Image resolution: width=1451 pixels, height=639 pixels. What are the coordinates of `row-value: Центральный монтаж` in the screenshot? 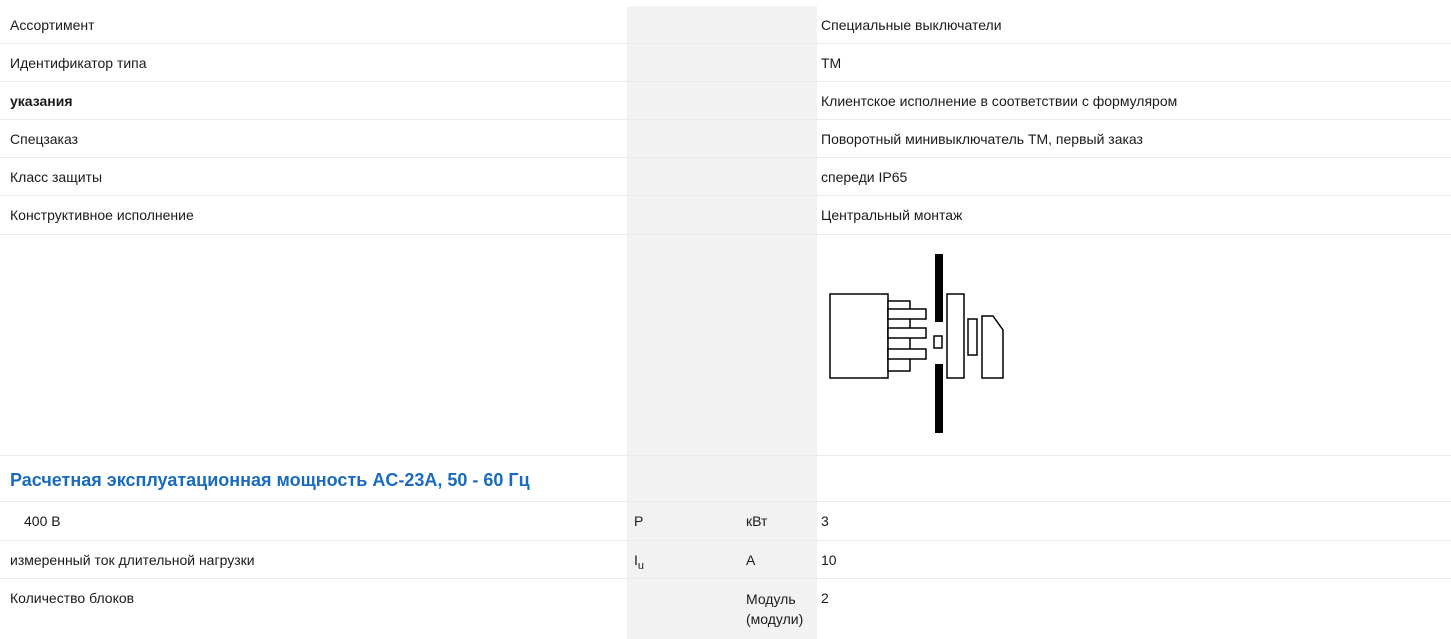 It's located at (892, 215).